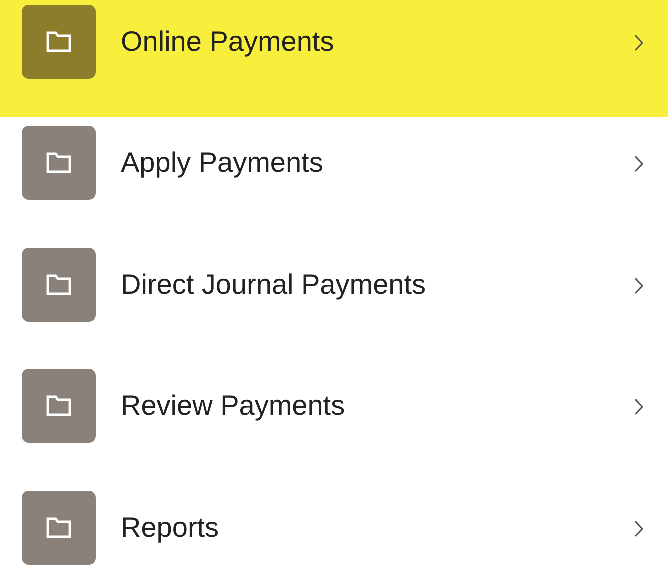 This screenshot has height=565, width=668. I want to click on menu-item-label: Apply Payments, so click(222, 163).